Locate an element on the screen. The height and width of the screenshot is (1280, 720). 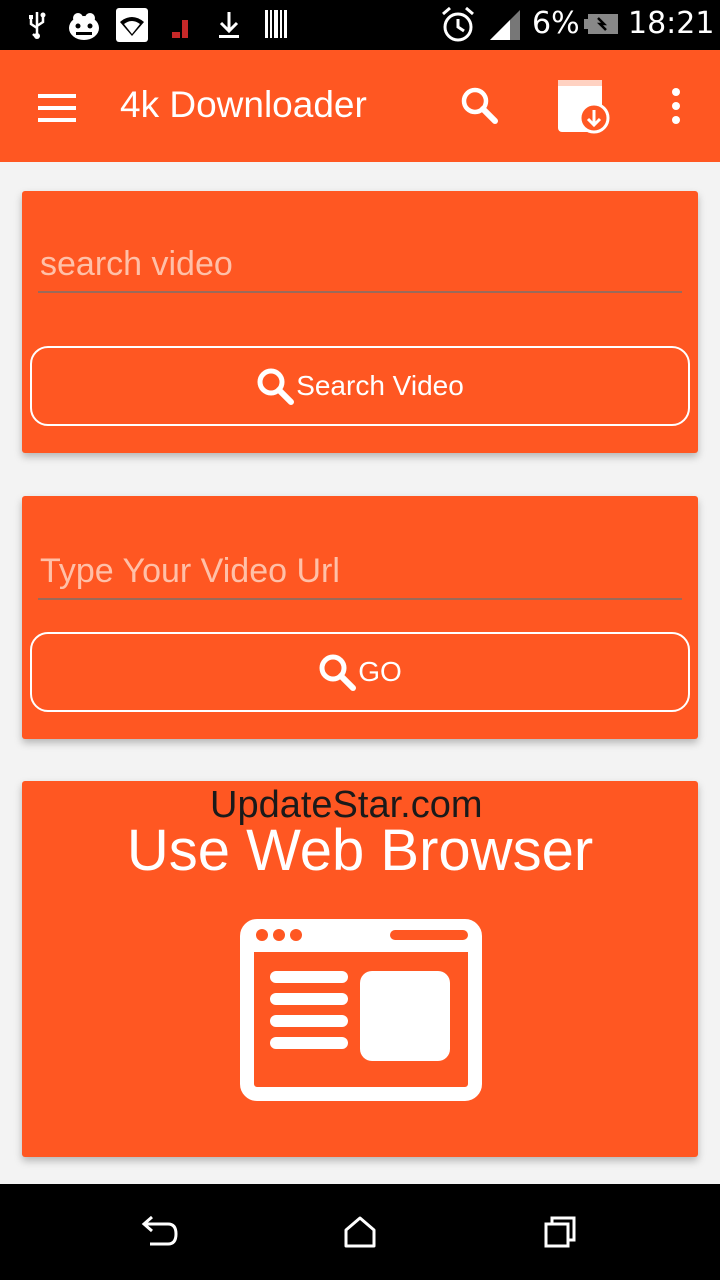
android-debug-icon is located at coordinates (84, 26).